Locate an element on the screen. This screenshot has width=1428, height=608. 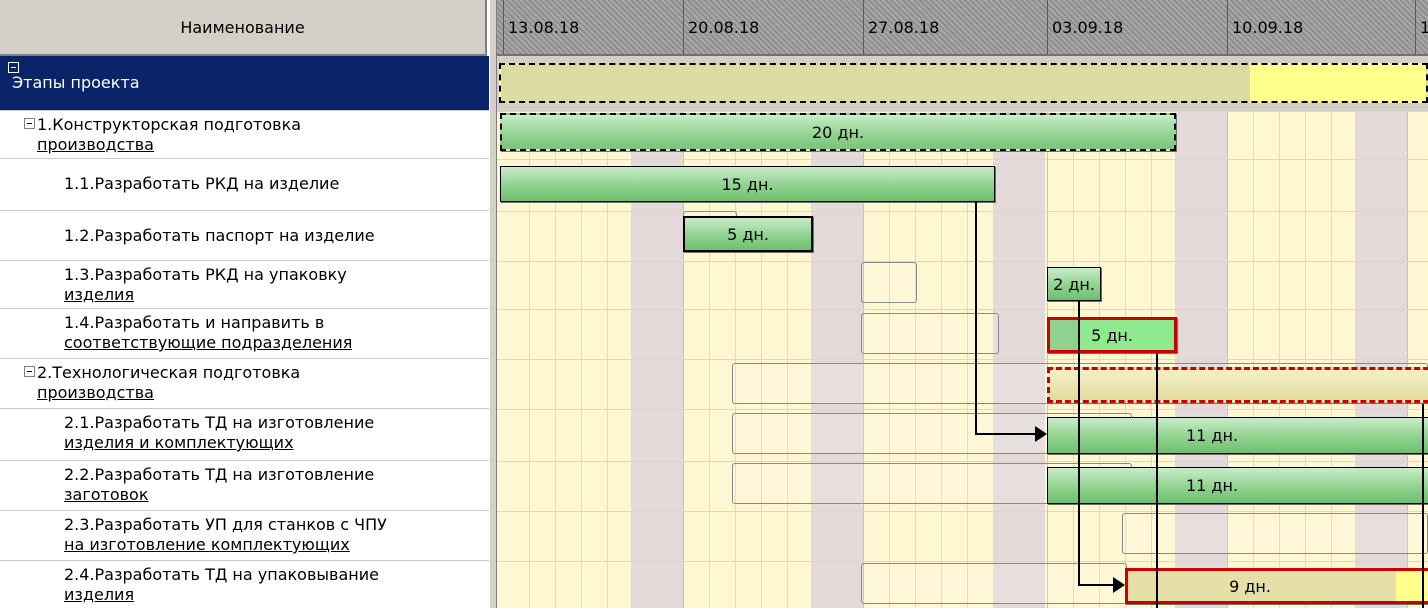
task-name: 1.2.Разработать паспорт на изделие is located at coordinates (219, 235).